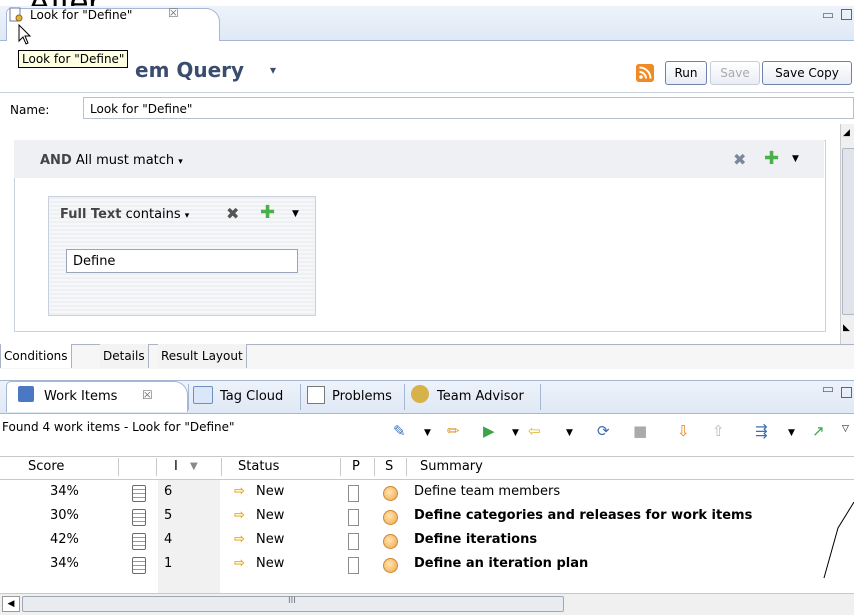 This screenshot has width=854, height=615. Describe the element at coordinates (603, 431) in the screenshot. I see `refresh-icon: ⟳` at that location.